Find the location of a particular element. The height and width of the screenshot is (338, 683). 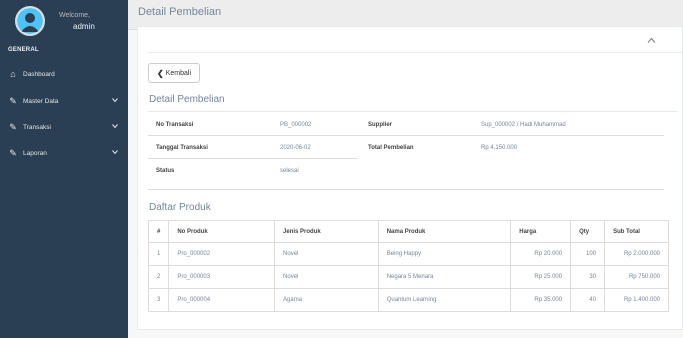

nama-produk: Being Happy is located at coordinates (444, 254).